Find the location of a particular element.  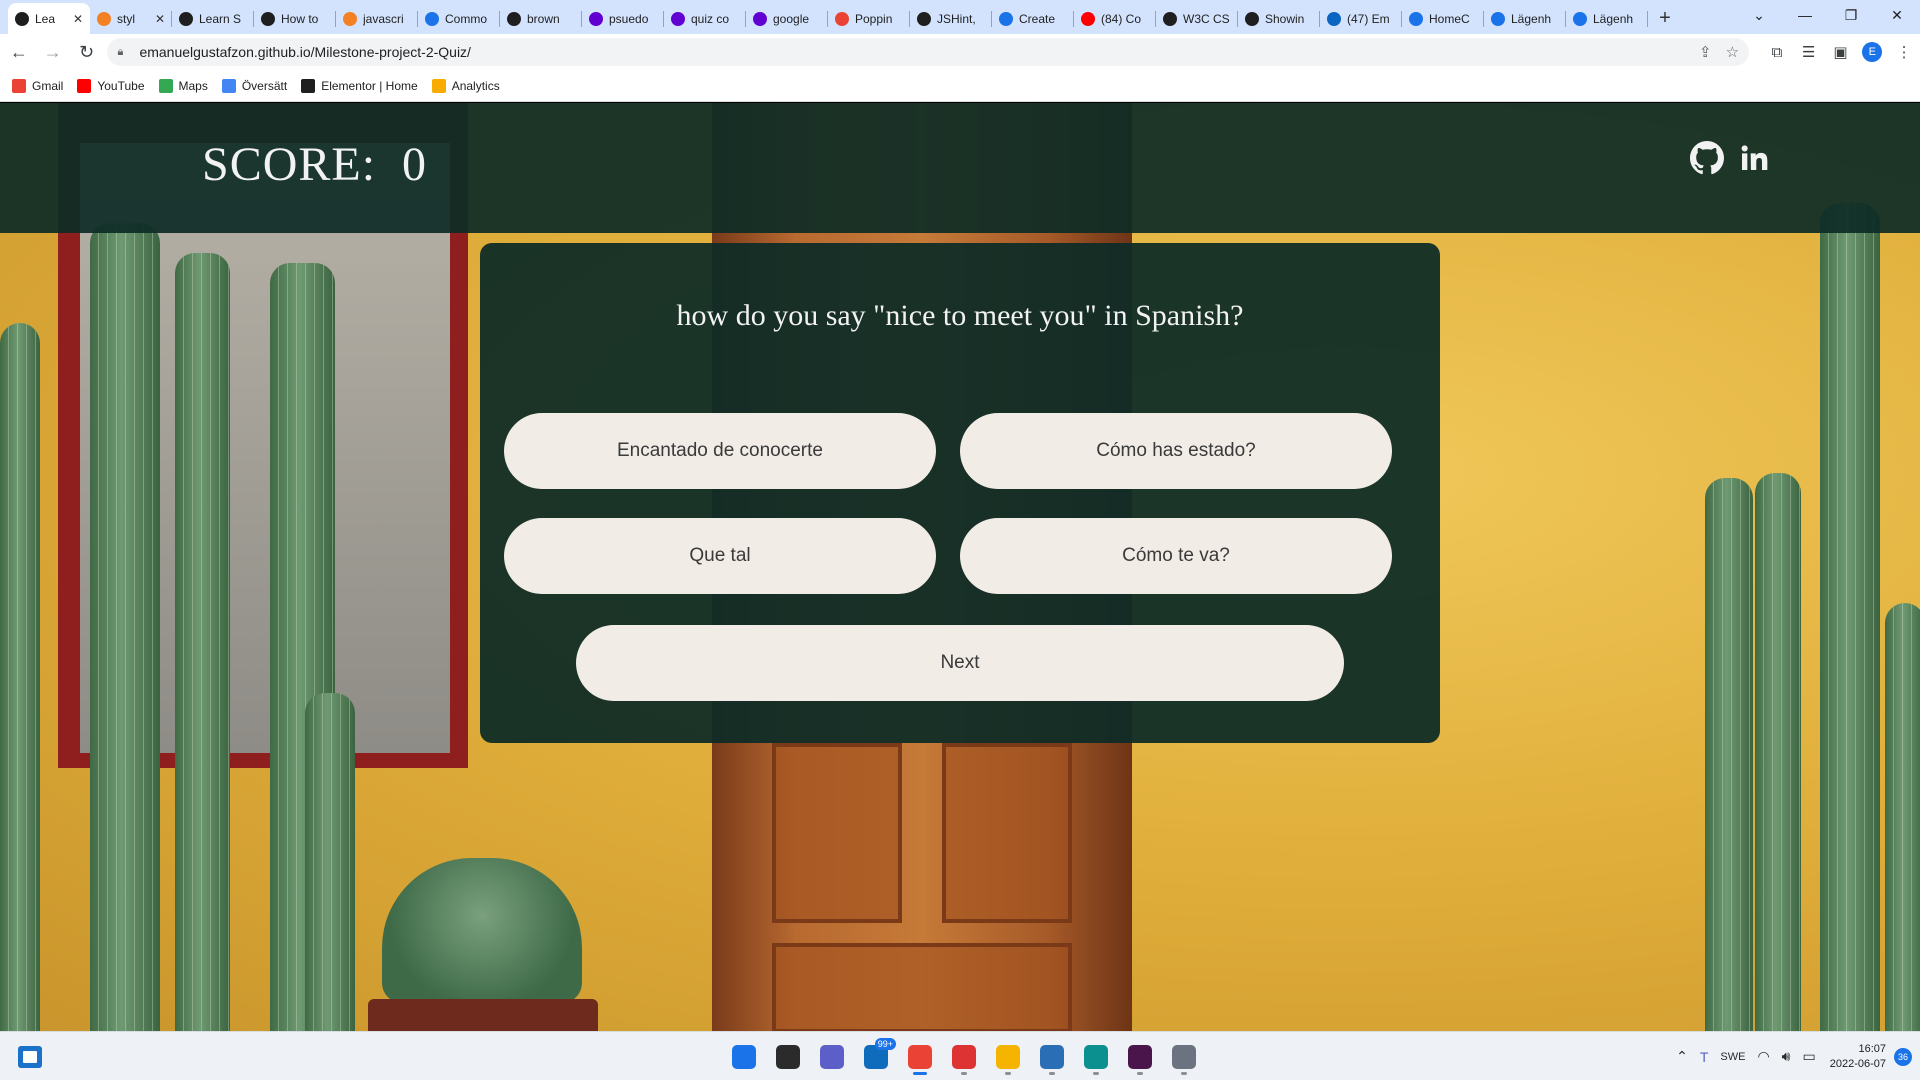

browser-tab: styl ✕ is located at coordinates (131, 18).